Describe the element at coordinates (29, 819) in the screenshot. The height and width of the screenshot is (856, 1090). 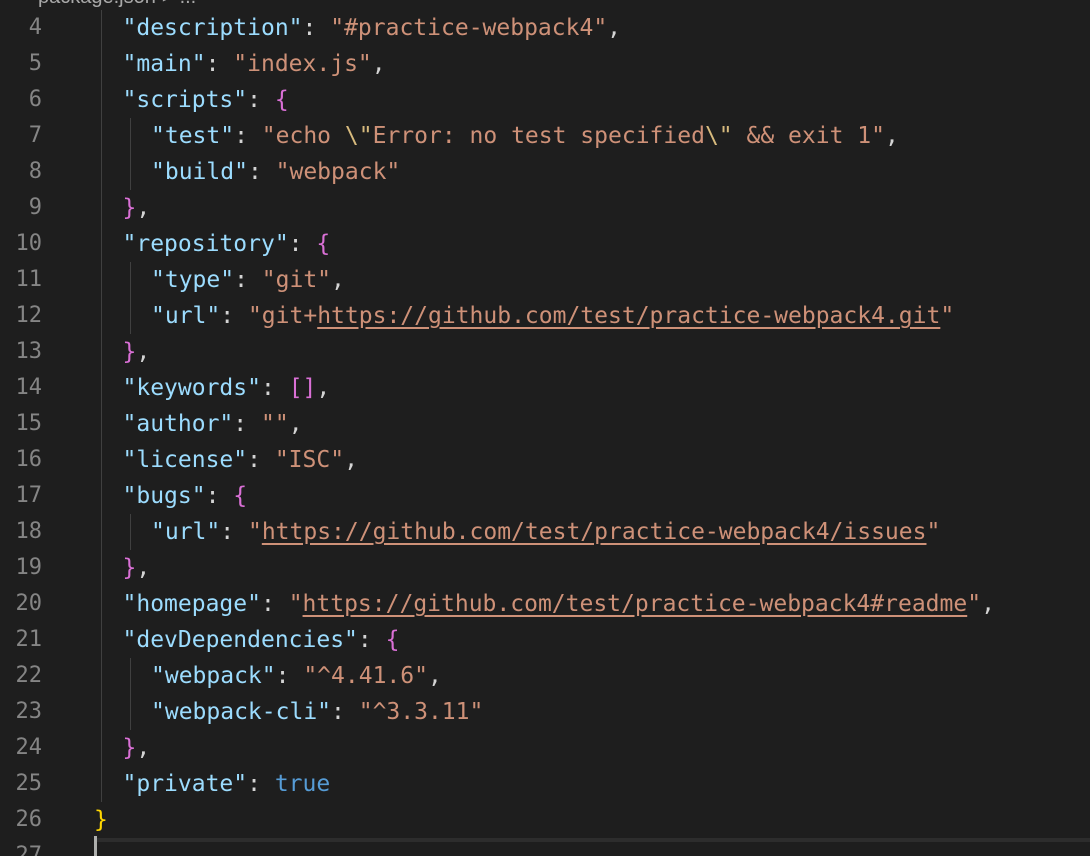
I see `line-number: 26` at that location.